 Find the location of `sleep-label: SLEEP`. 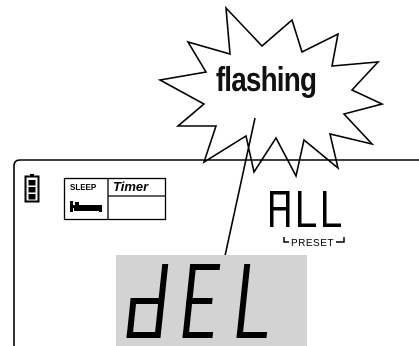

sleep-label: SLEEP is located at coordinates (83, 187).